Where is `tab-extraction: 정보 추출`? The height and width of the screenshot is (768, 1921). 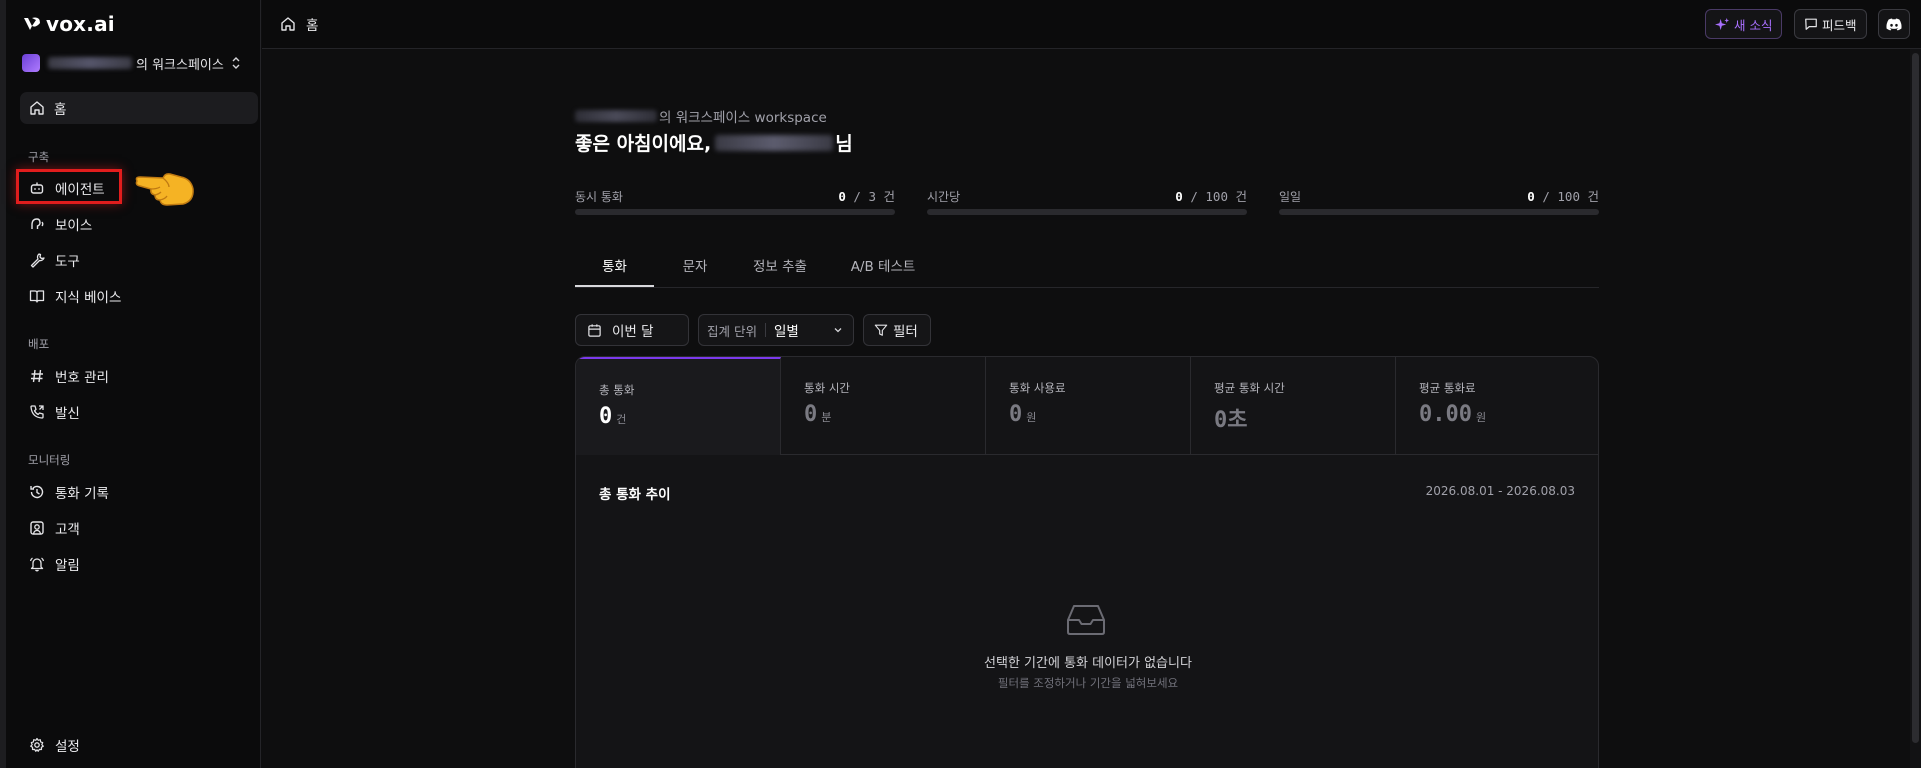
tab-extraction: 정보 추출 is located at coordinates (780, 265).